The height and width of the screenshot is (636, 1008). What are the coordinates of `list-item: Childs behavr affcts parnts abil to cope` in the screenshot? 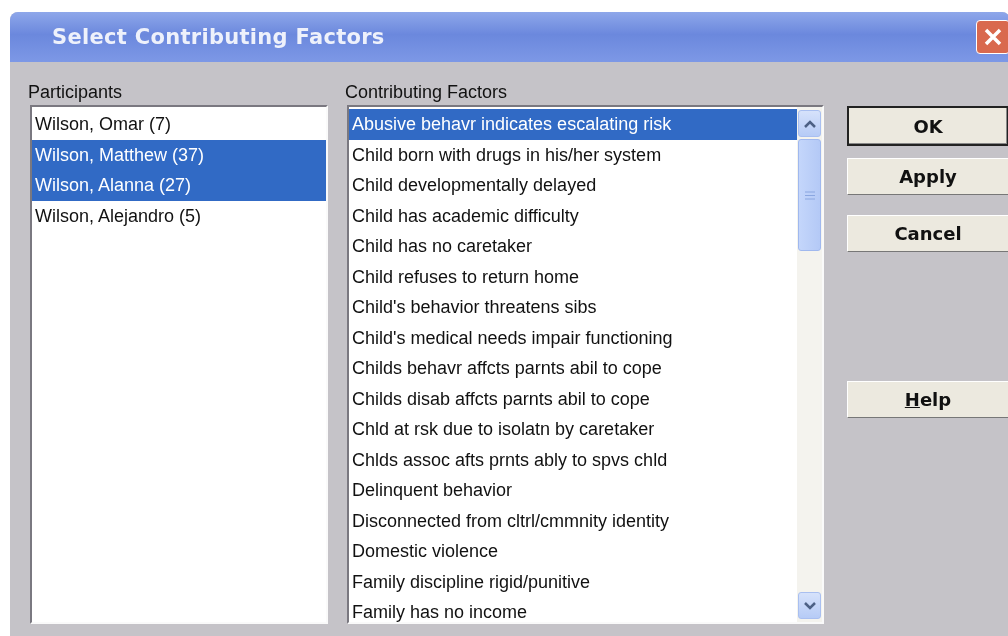 It's located at (573, 368).